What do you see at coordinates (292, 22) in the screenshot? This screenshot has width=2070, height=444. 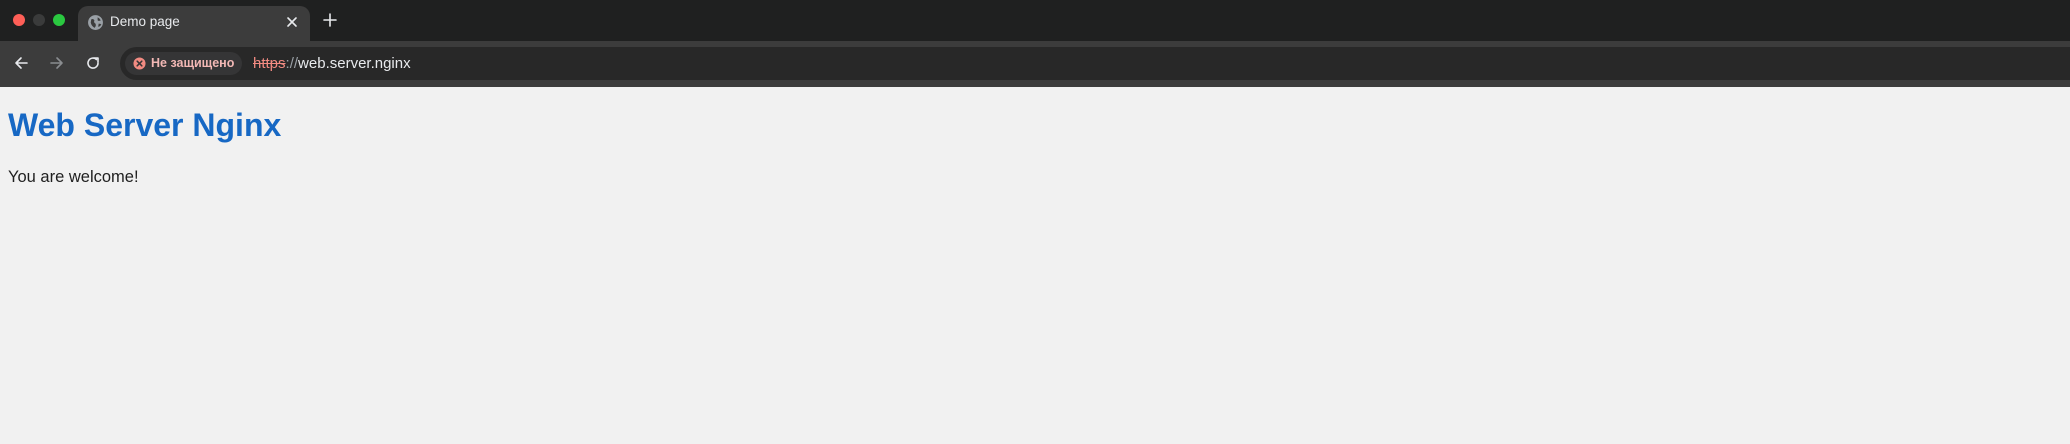 I see `tab-close-icon` at bounding box center [292, 22].